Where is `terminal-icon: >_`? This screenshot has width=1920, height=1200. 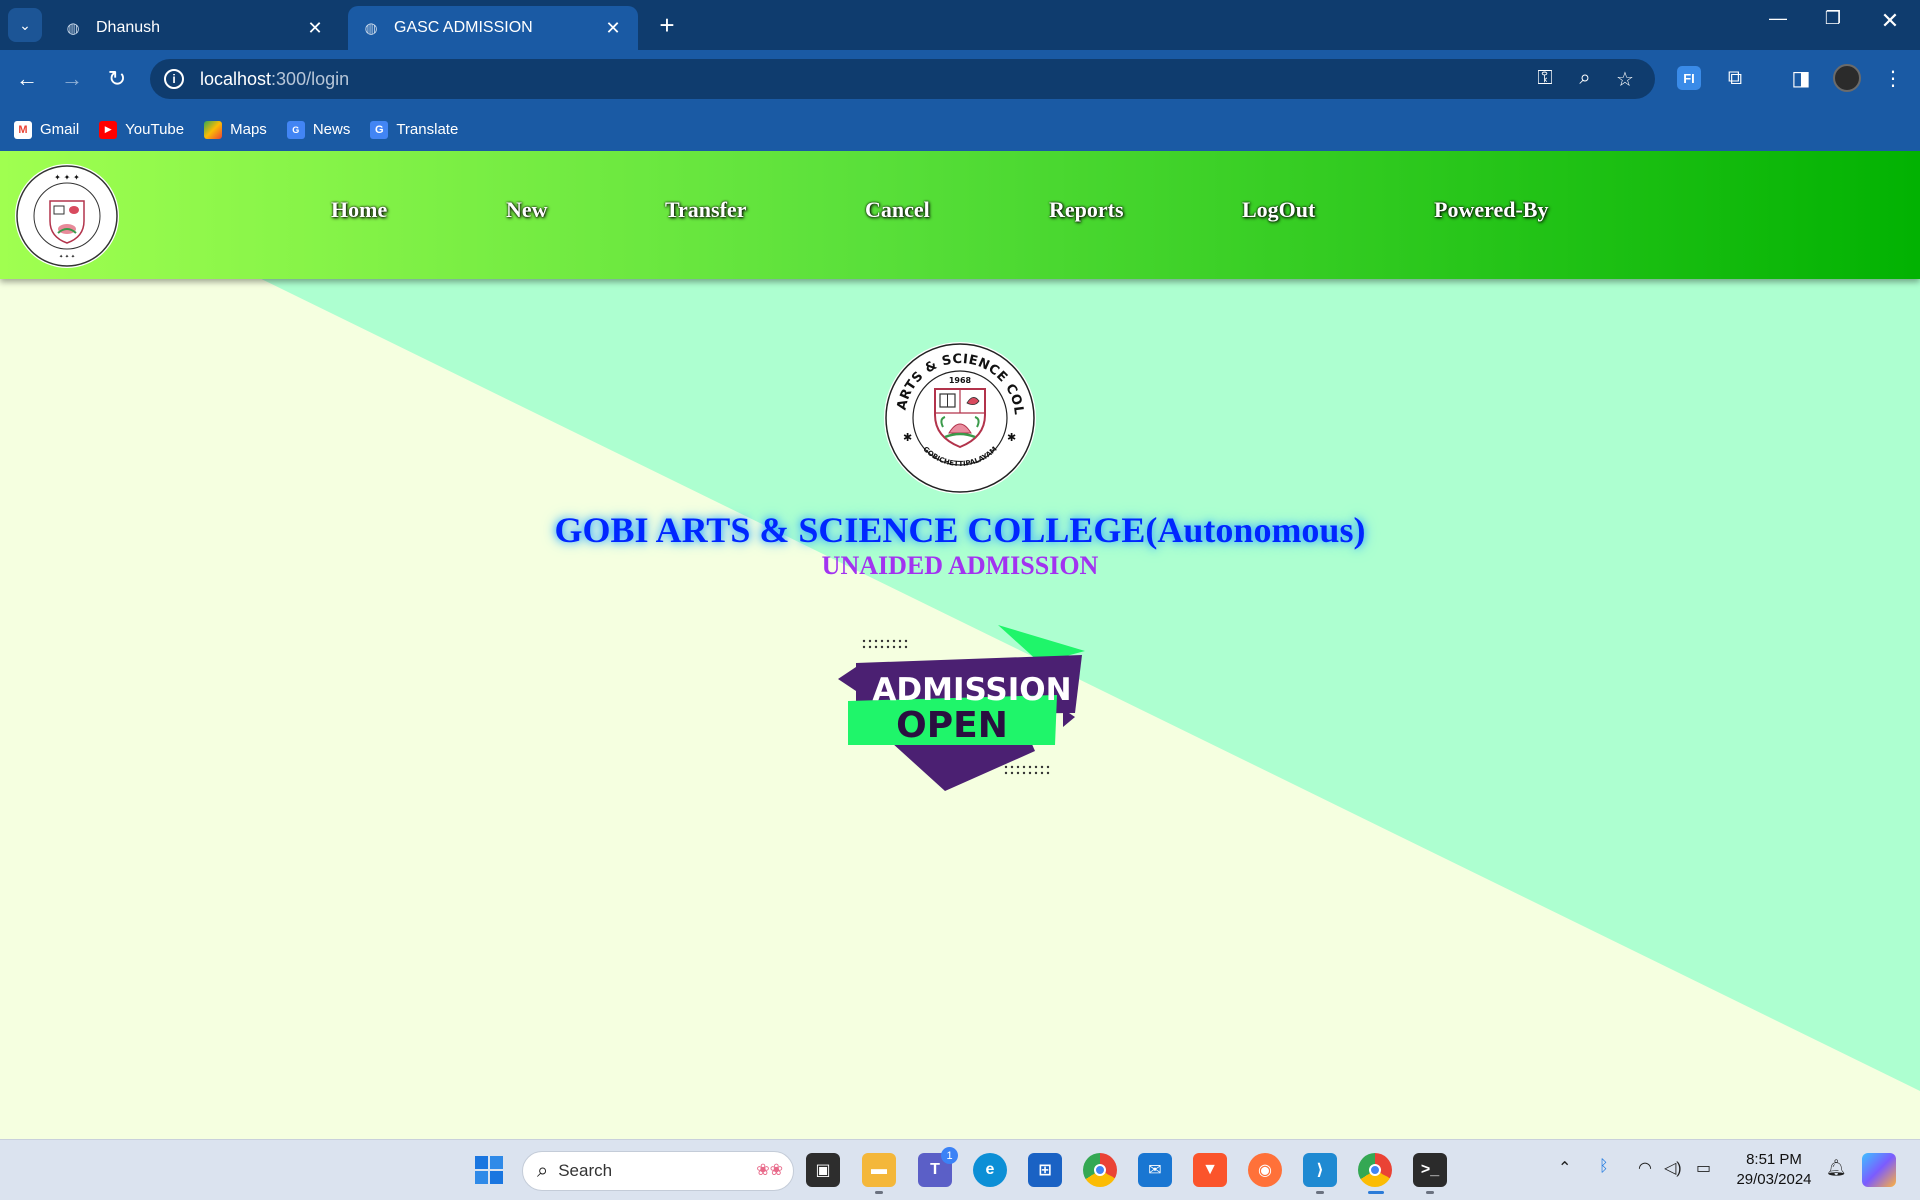
terminal-icon: >_ is located at coordinates (1430, 1173).